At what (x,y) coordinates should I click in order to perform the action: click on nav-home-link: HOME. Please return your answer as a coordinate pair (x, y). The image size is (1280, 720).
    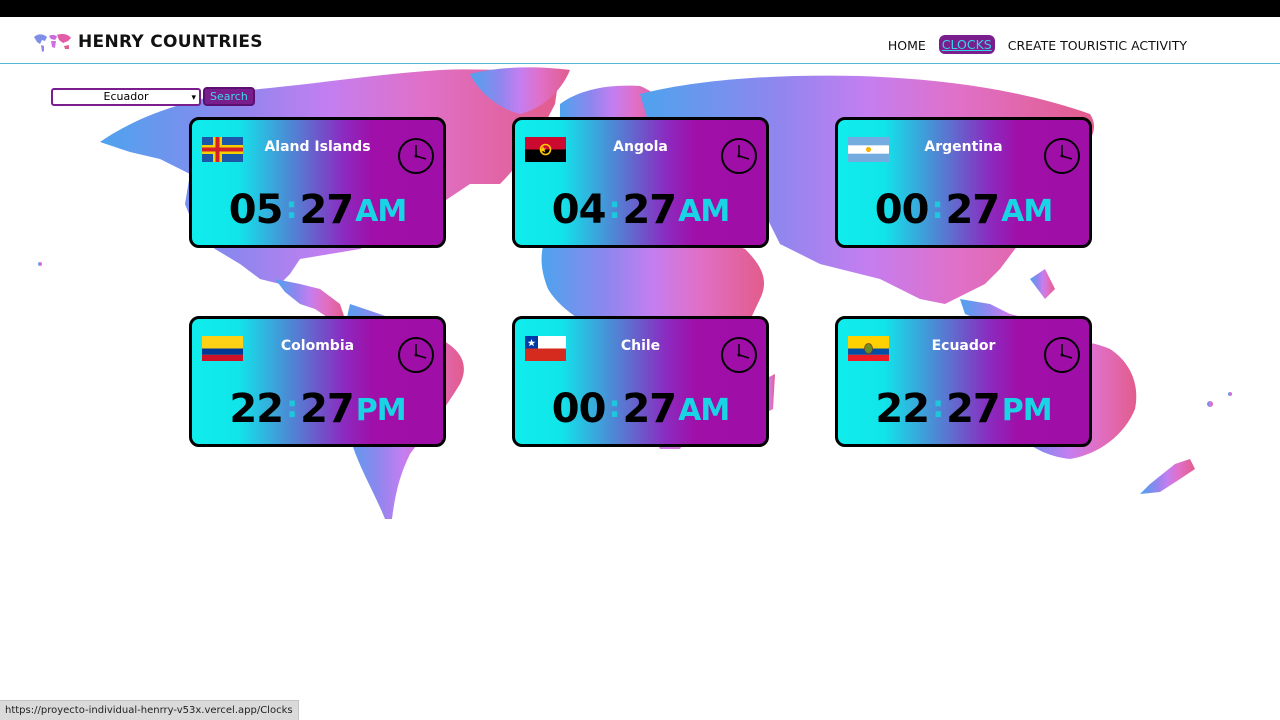
    Looking at the image, I should click on (907, 45).